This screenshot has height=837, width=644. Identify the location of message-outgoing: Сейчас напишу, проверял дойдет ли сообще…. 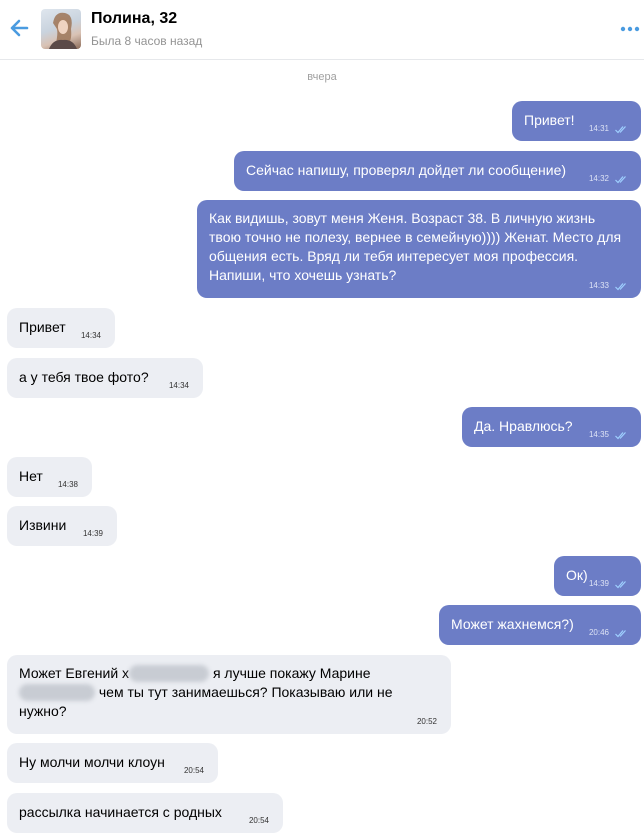
(437, 171).